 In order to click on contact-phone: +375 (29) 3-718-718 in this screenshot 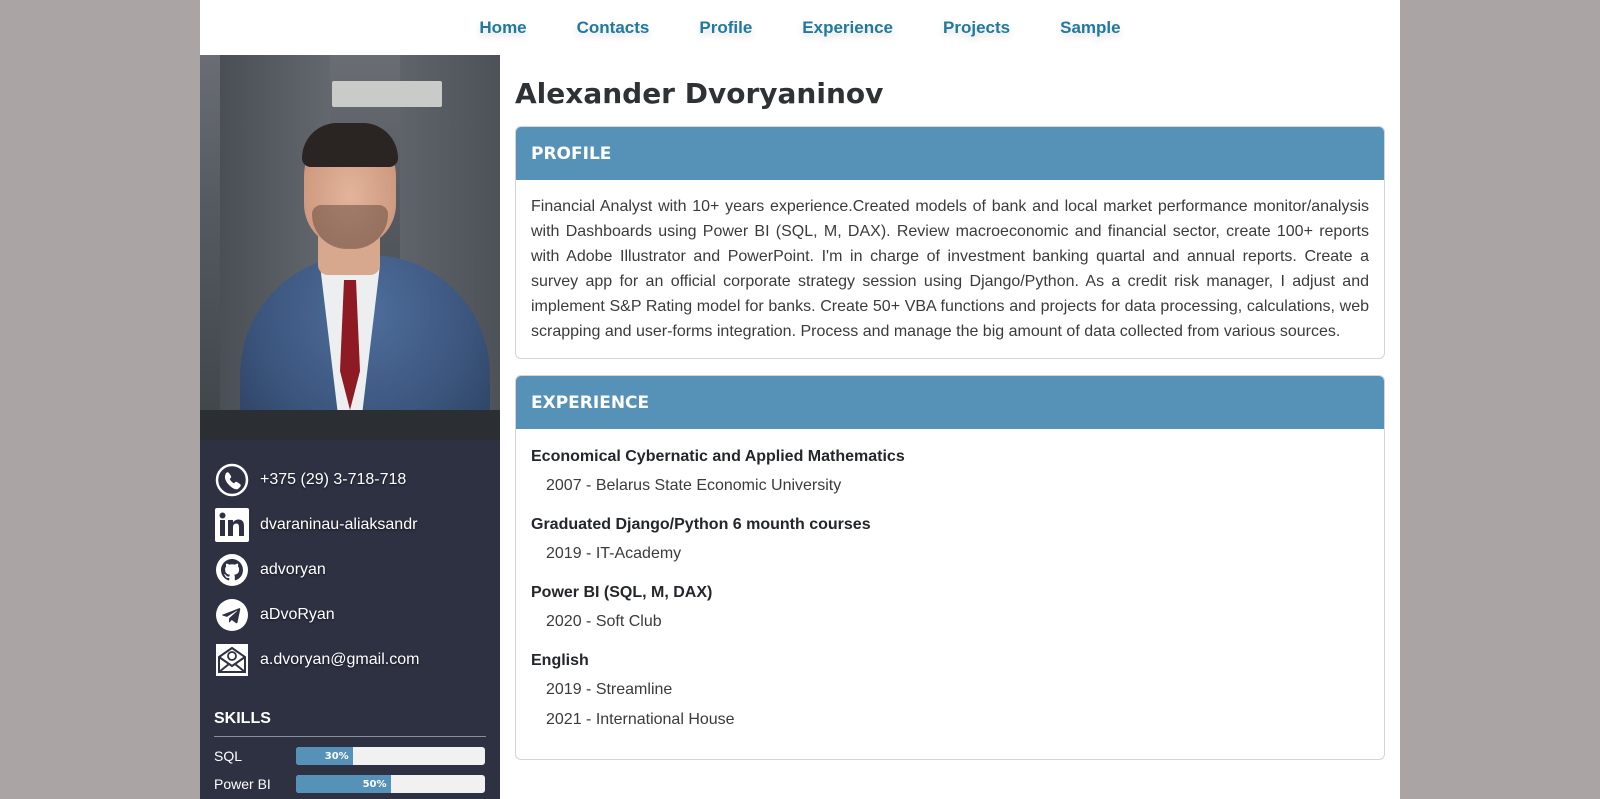, I will do `click(350, 480)`.